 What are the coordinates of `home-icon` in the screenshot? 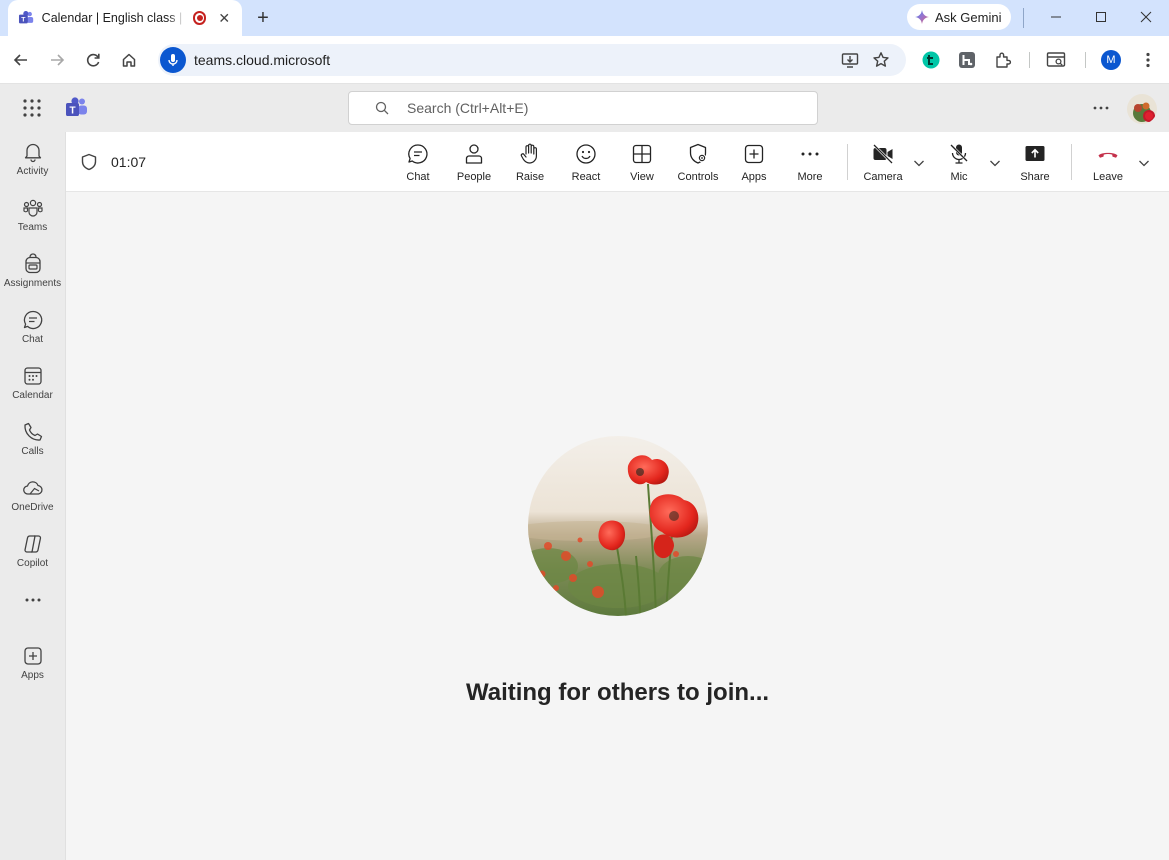 It's located at (129, 60).